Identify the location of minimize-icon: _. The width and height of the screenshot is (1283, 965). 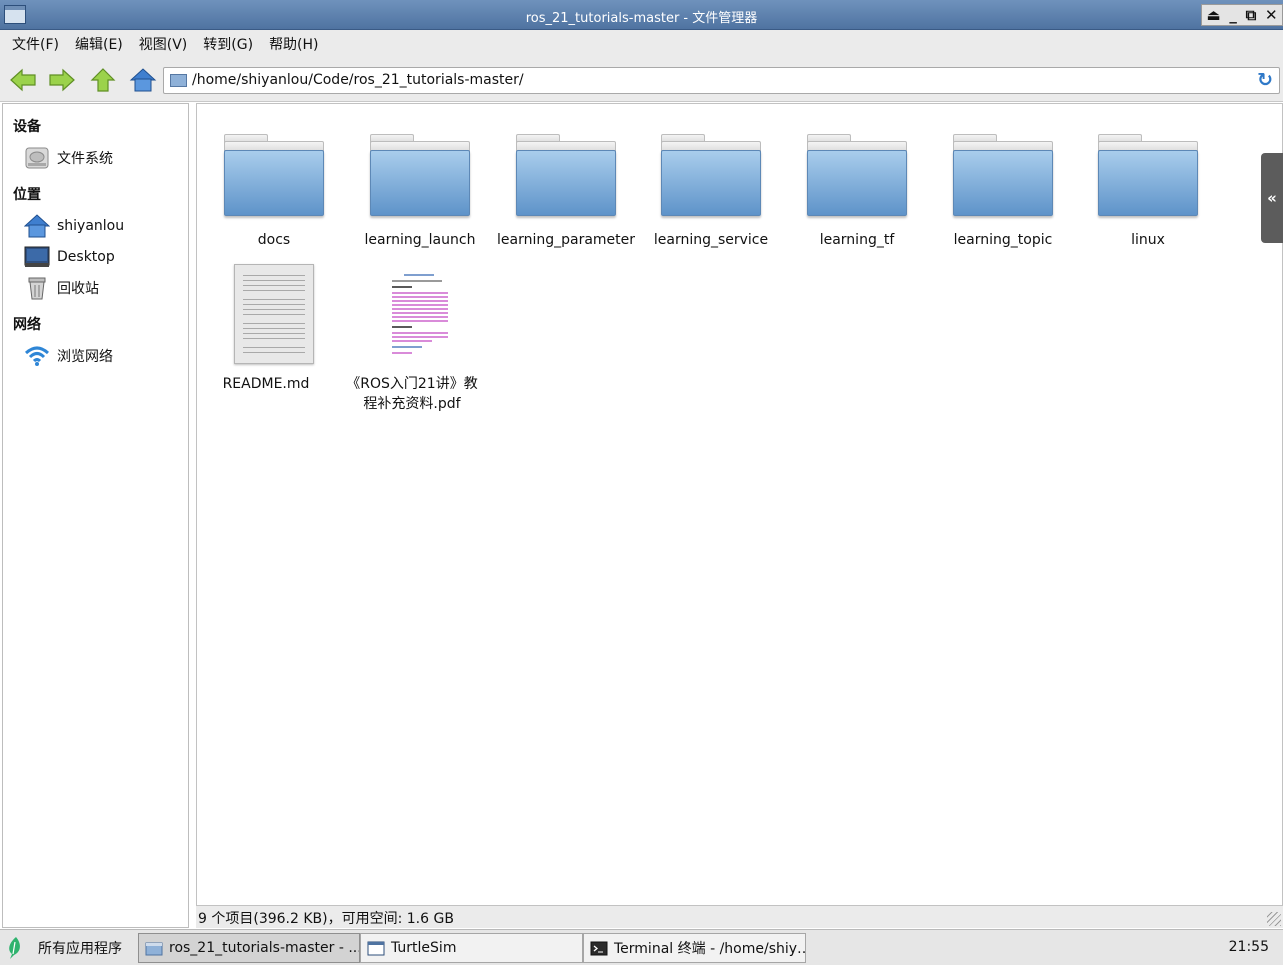
(1233, 15).